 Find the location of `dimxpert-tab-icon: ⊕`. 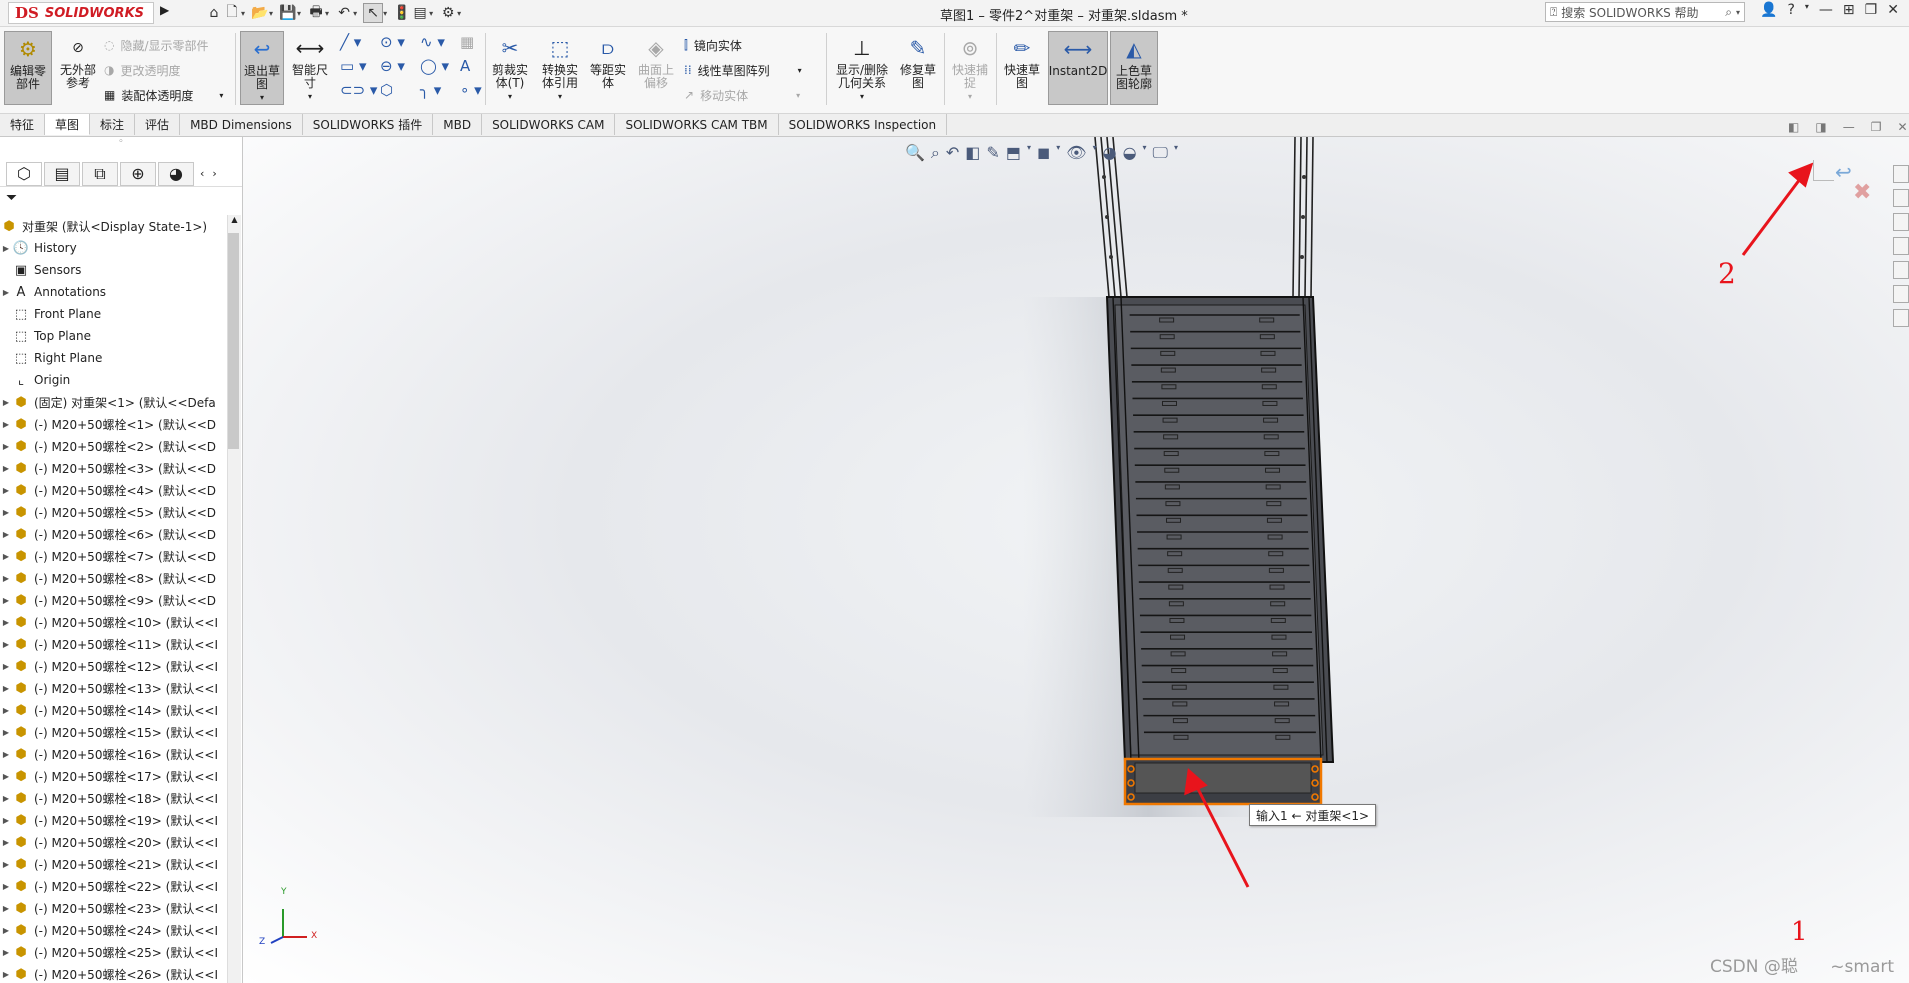

dimxpert-tab-icon: ⊕ is located at coordinates (138, 173).